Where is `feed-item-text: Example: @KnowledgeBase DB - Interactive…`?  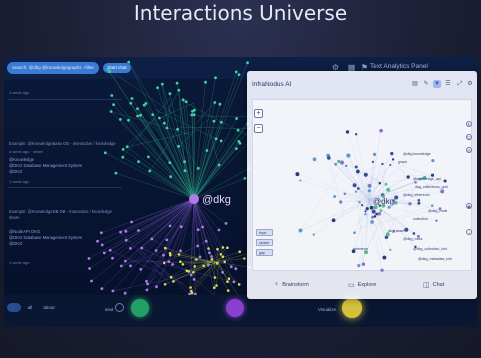
feed-item-text: Example: @KnowledgeBase DB - Interactive… is located at coordinates (65, 144).